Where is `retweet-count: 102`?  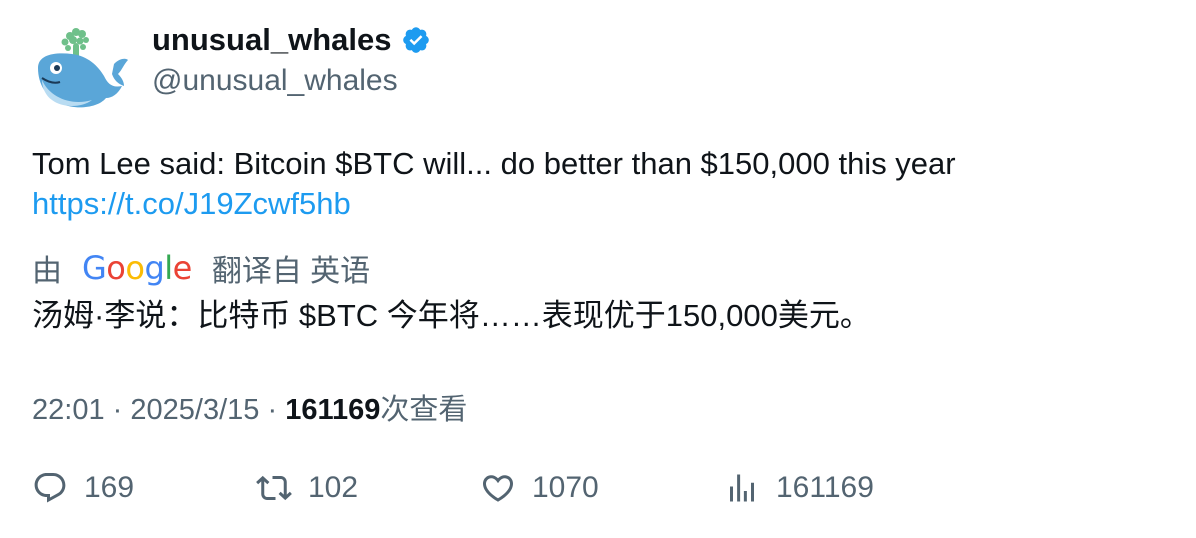 retweet-count: 102 is located at coordinates (333, 487).